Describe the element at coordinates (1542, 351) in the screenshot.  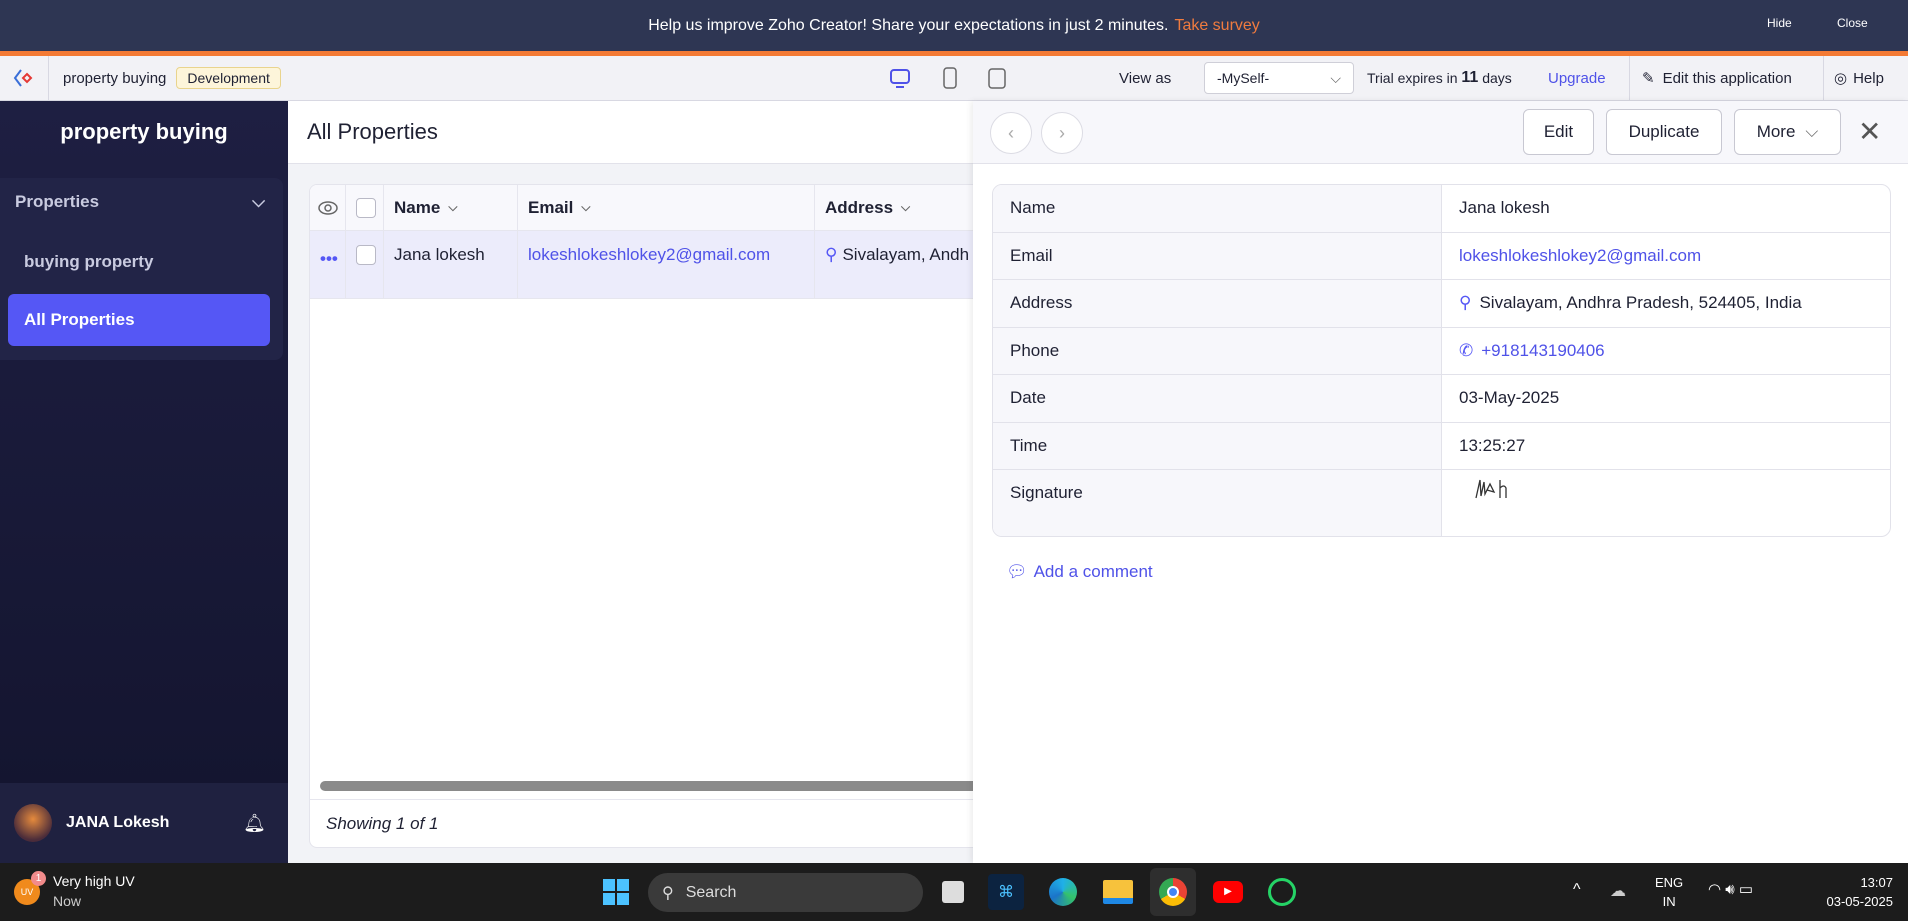
I see `phone-link: +918143190406` at that location.